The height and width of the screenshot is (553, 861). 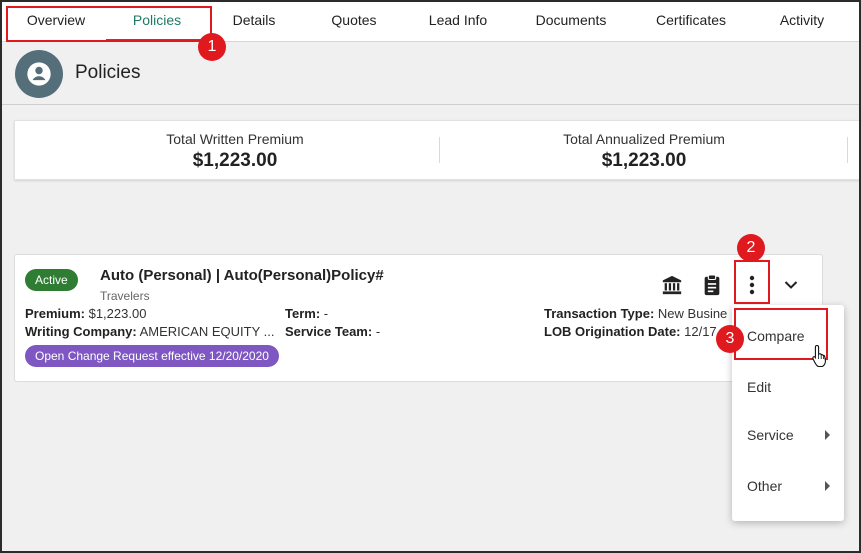 What do you see at coordinates (242, 275) in the screenshot?
I see `policy-title: Auto (Personal) | Auto(Personal)Policy#` at bounding box center [242, 275].